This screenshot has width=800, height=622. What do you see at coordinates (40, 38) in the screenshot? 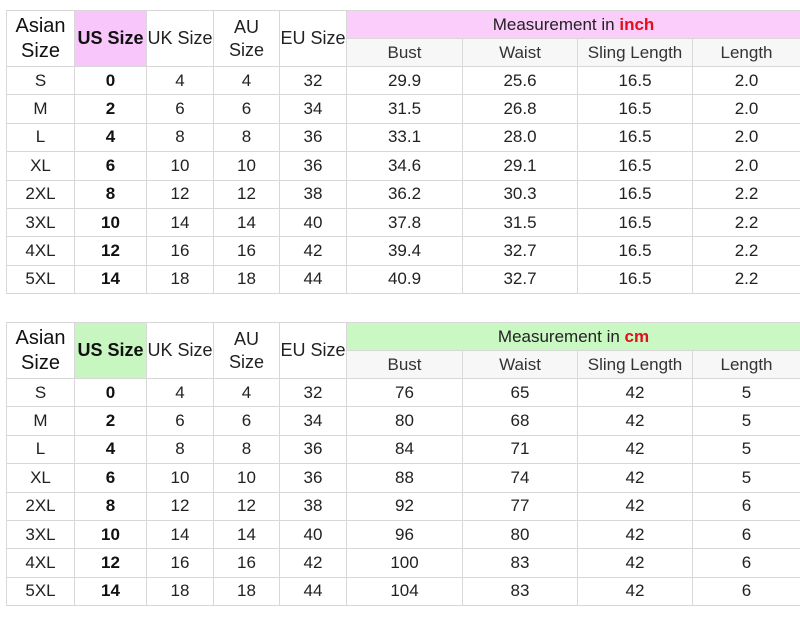
I see `header-asian-size: Asian Size` at bounding box center [40, 38].